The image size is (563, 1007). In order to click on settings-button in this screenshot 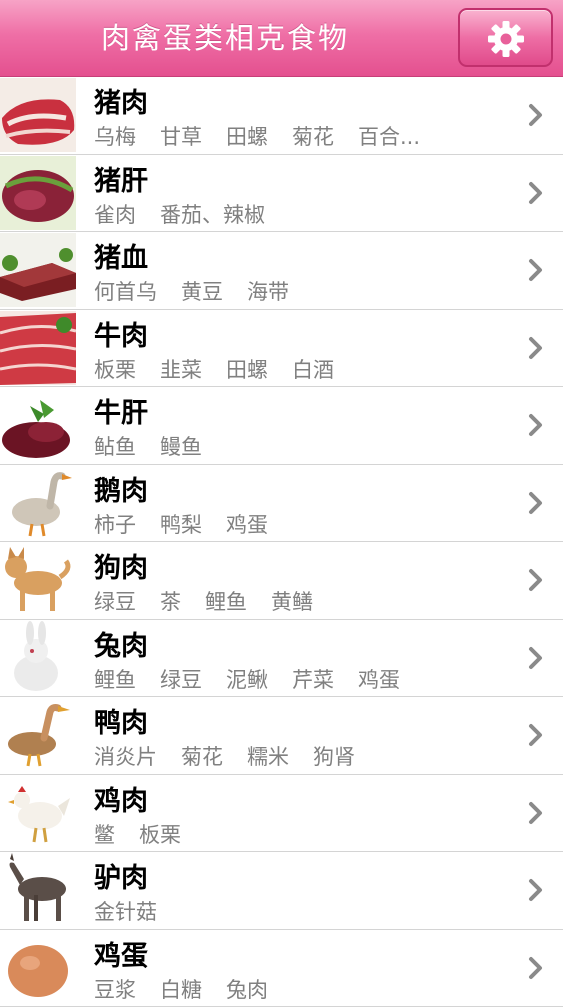, I will do `click(505, 37)`.